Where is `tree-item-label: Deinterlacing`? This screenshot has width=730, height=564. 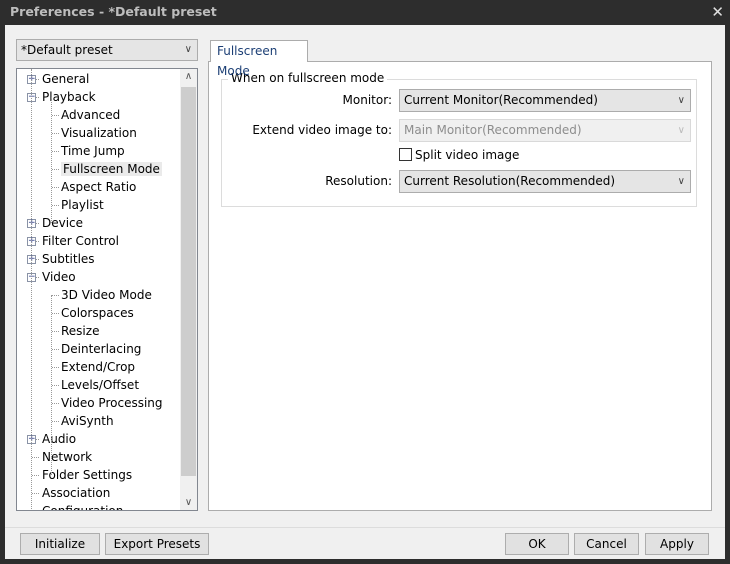
tree-item-label: Deinterlacing is located at coordinates (101, 349).